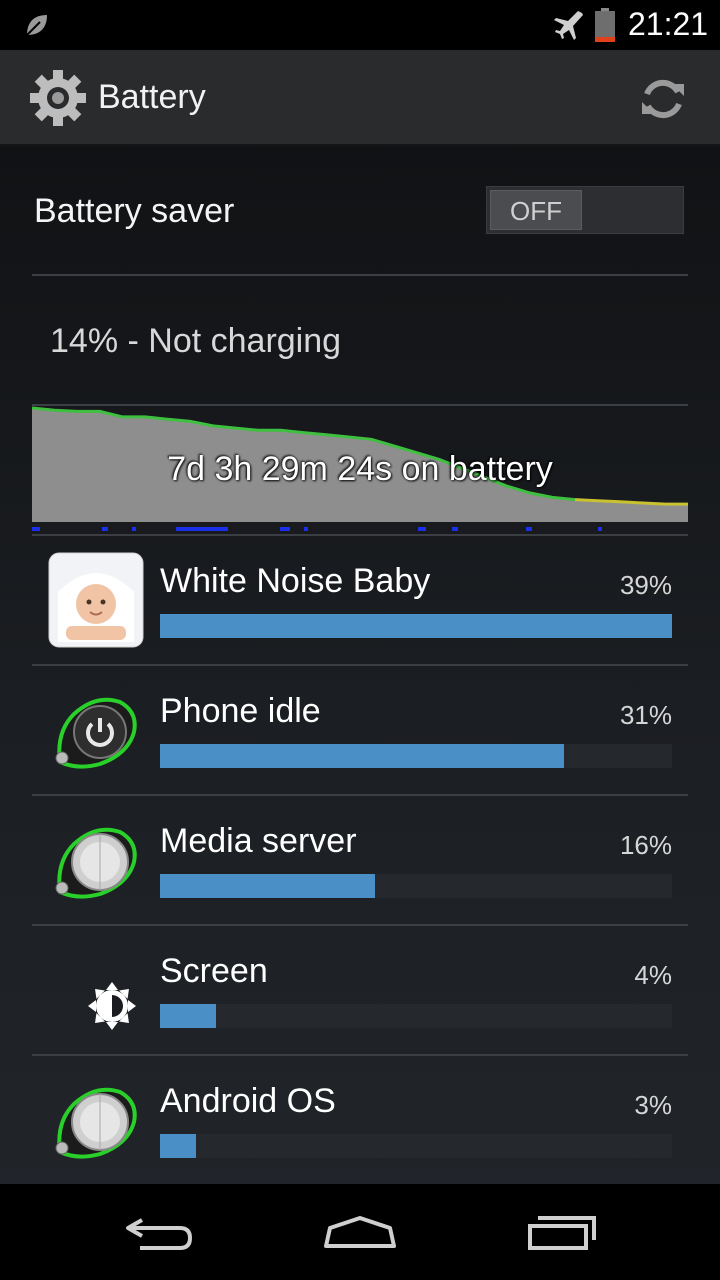  I want to click on list-item: Media server 16%, so click(360, 860).